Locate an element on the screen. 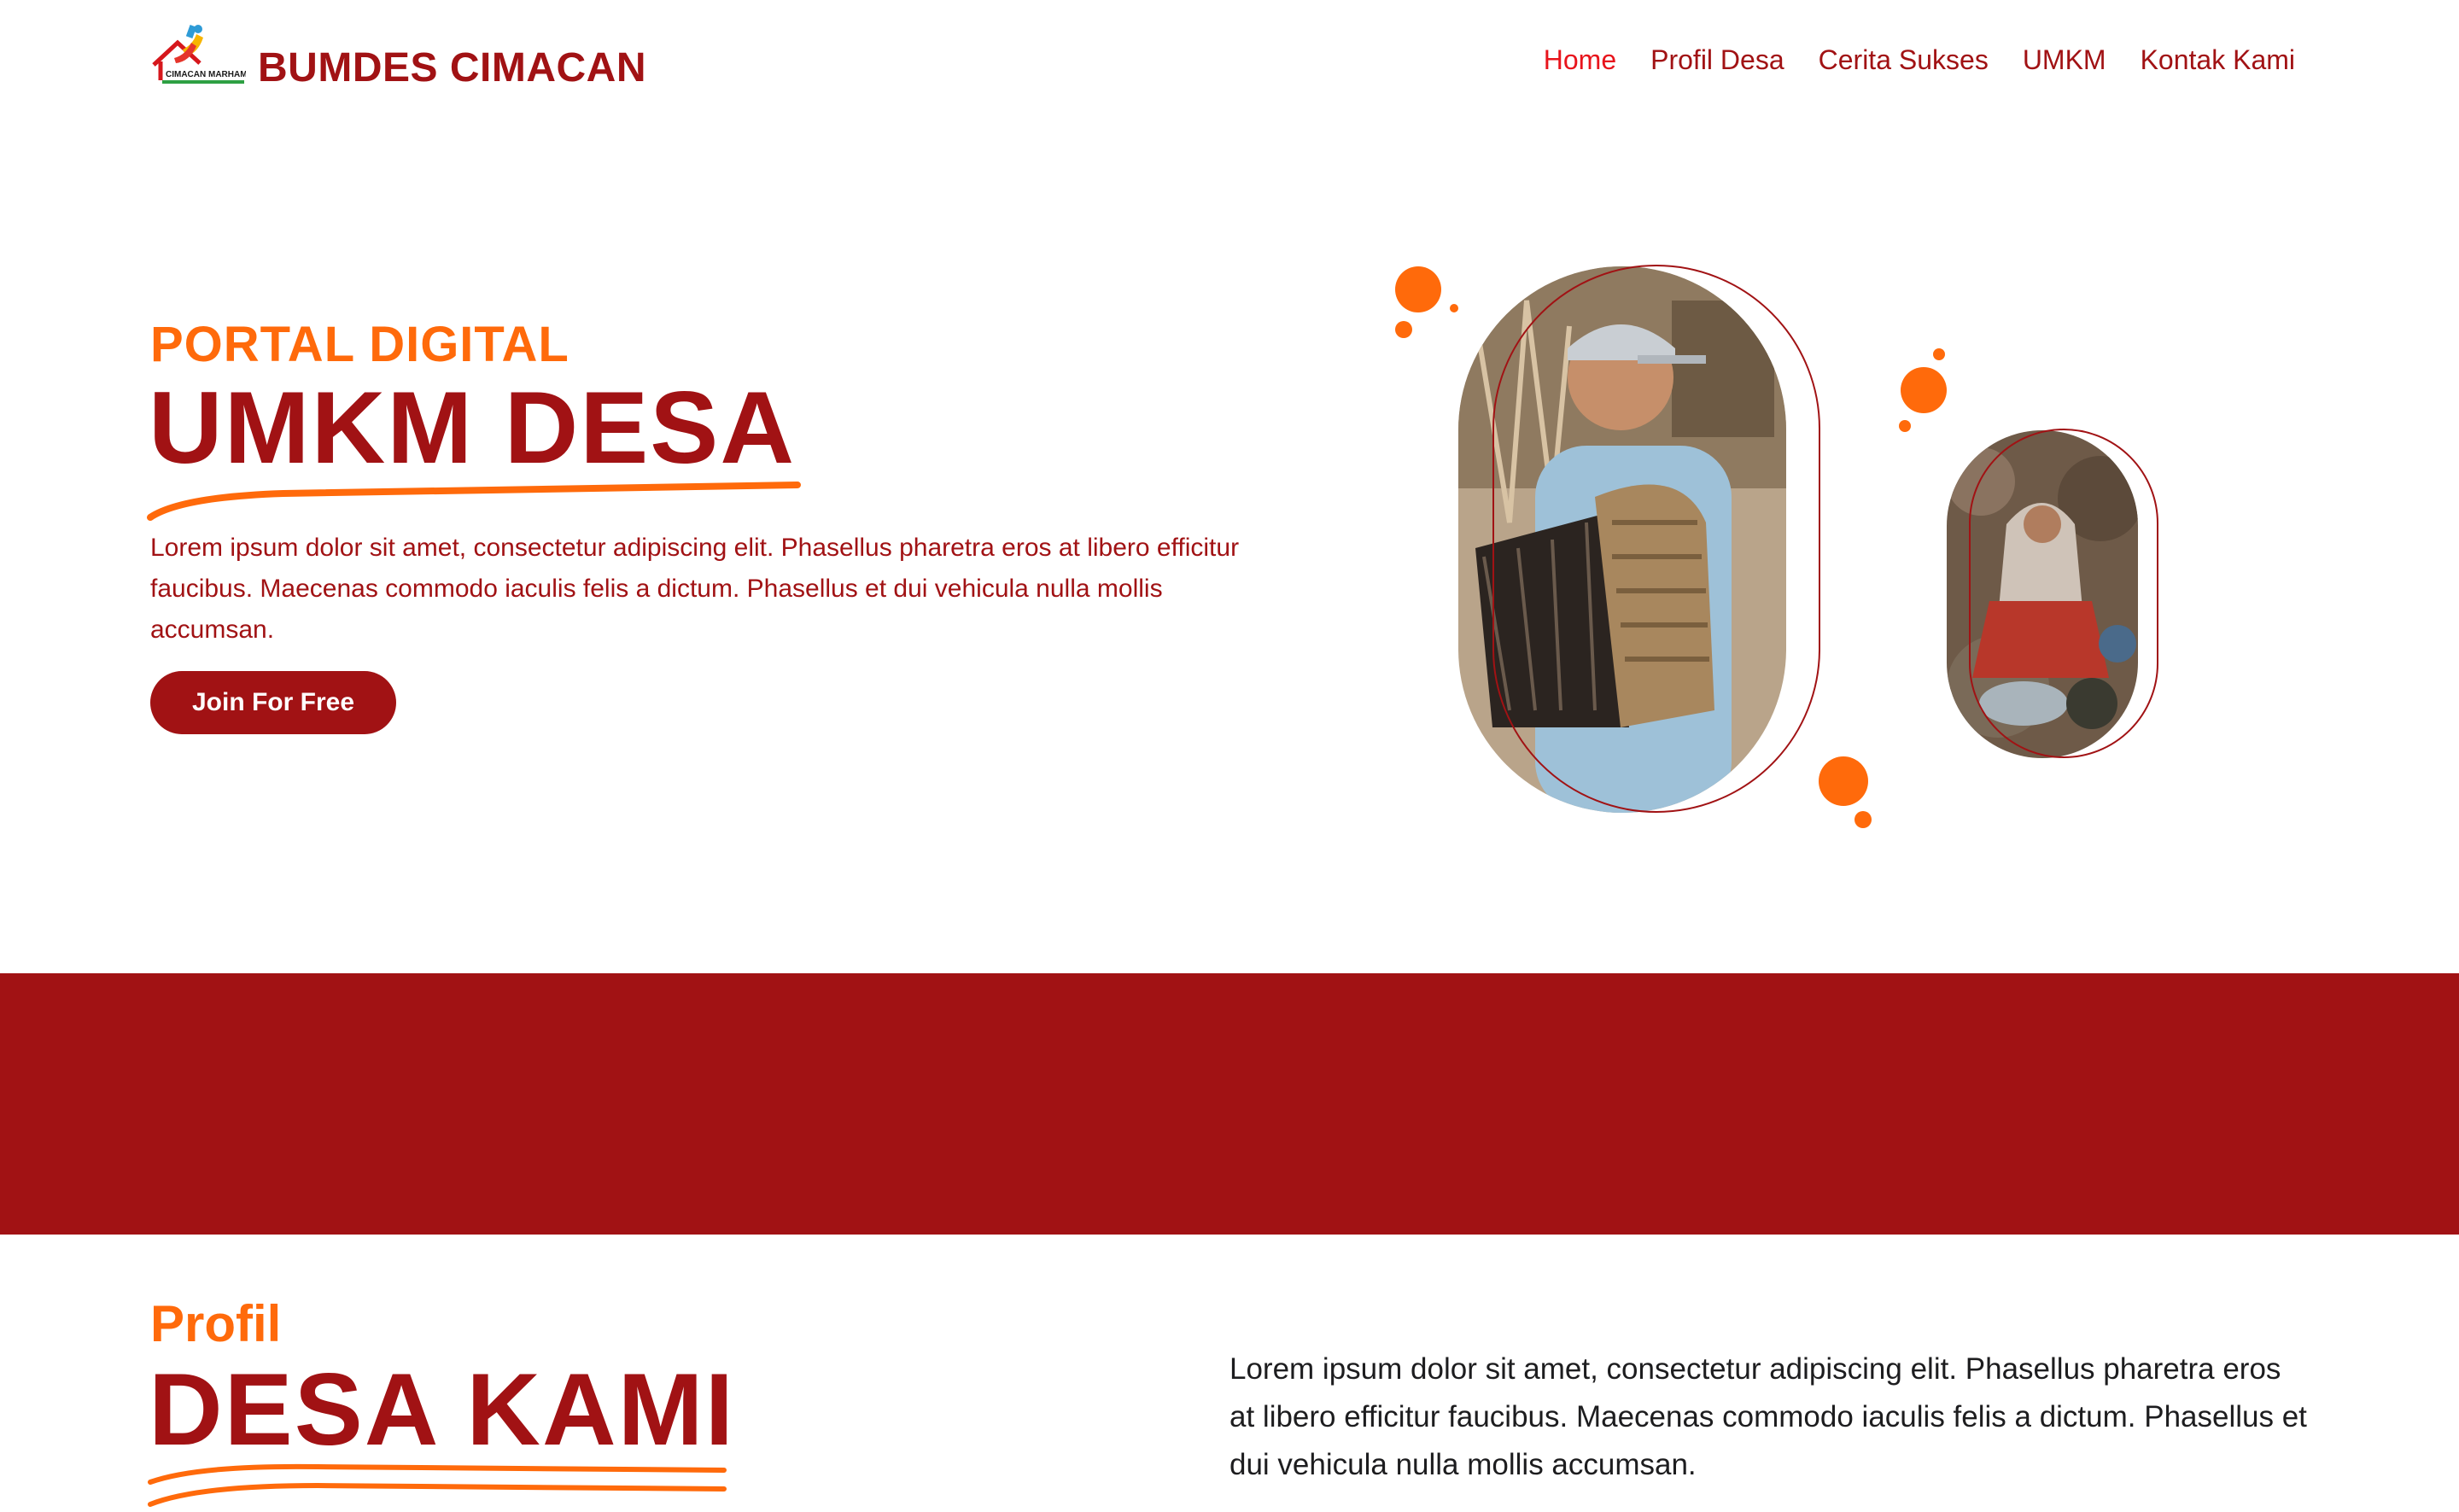  main-photo-frame is located at coordinates (1656, 539).